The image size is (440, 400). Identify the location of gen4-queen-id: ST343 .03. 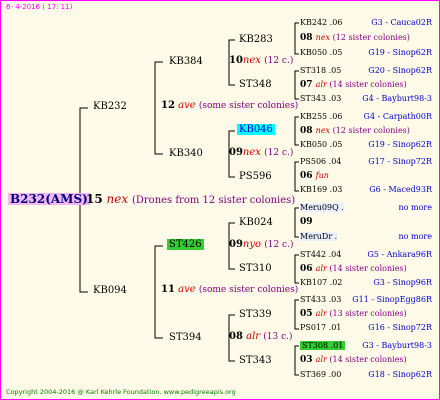
(320, 98).